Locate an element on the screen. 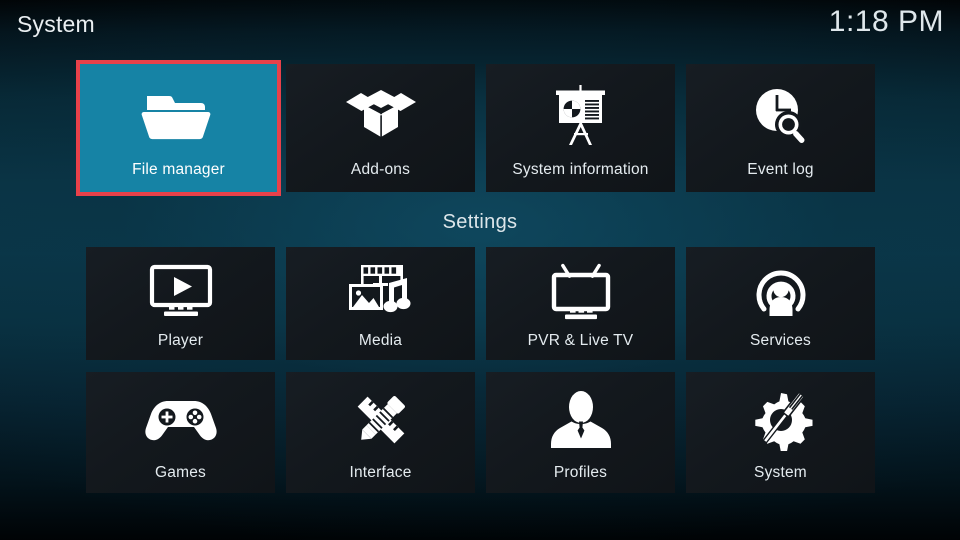 This screenshot has width=960, height=540. page-title: System is located at coordinates (56, 24).